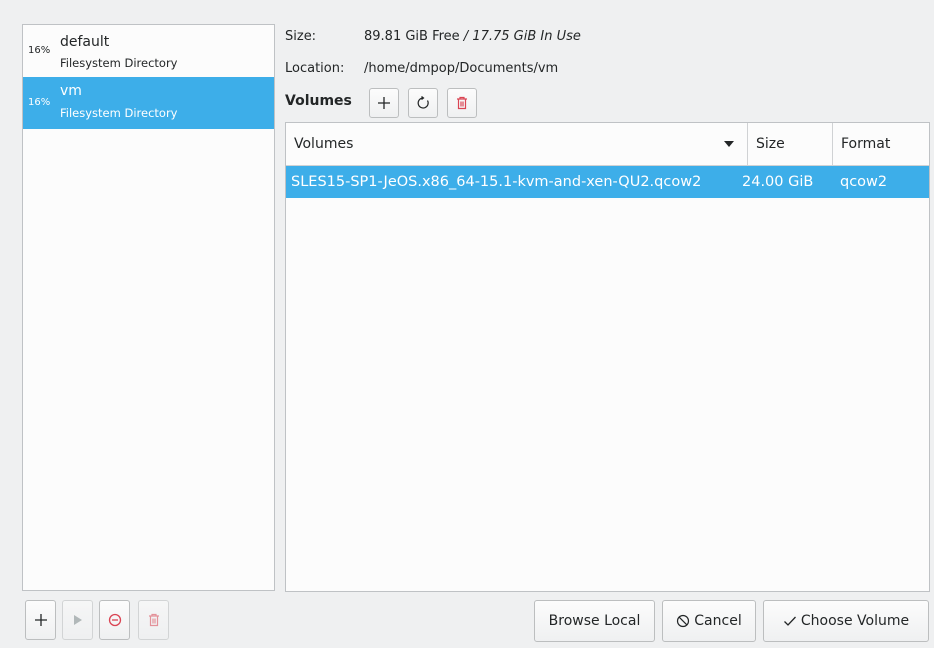 This screenshot has width=934, height=648. I want to click on location-value: /home/dmpop/Documents/vm, so click(461, 68).